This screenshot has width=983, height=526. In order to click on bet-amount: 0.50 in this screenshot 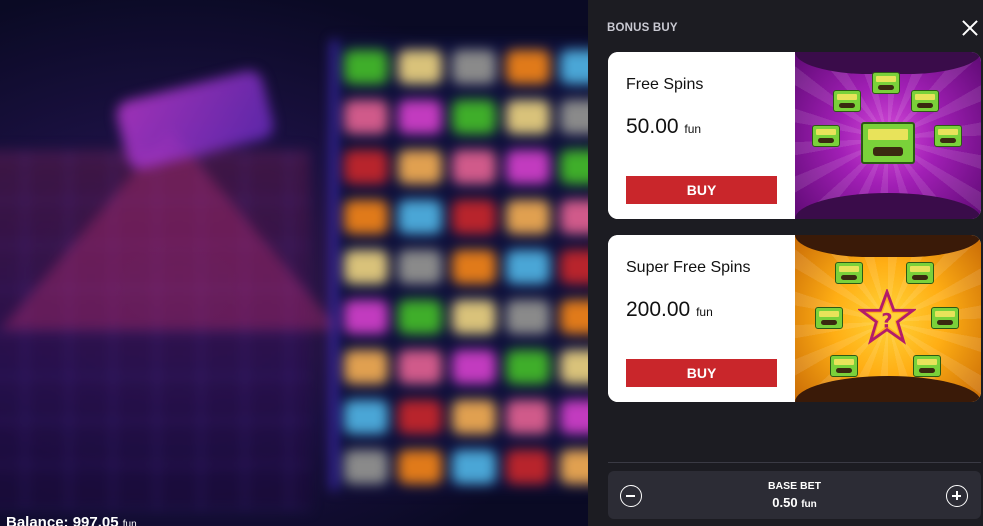, I will do `click(785, 502)`.